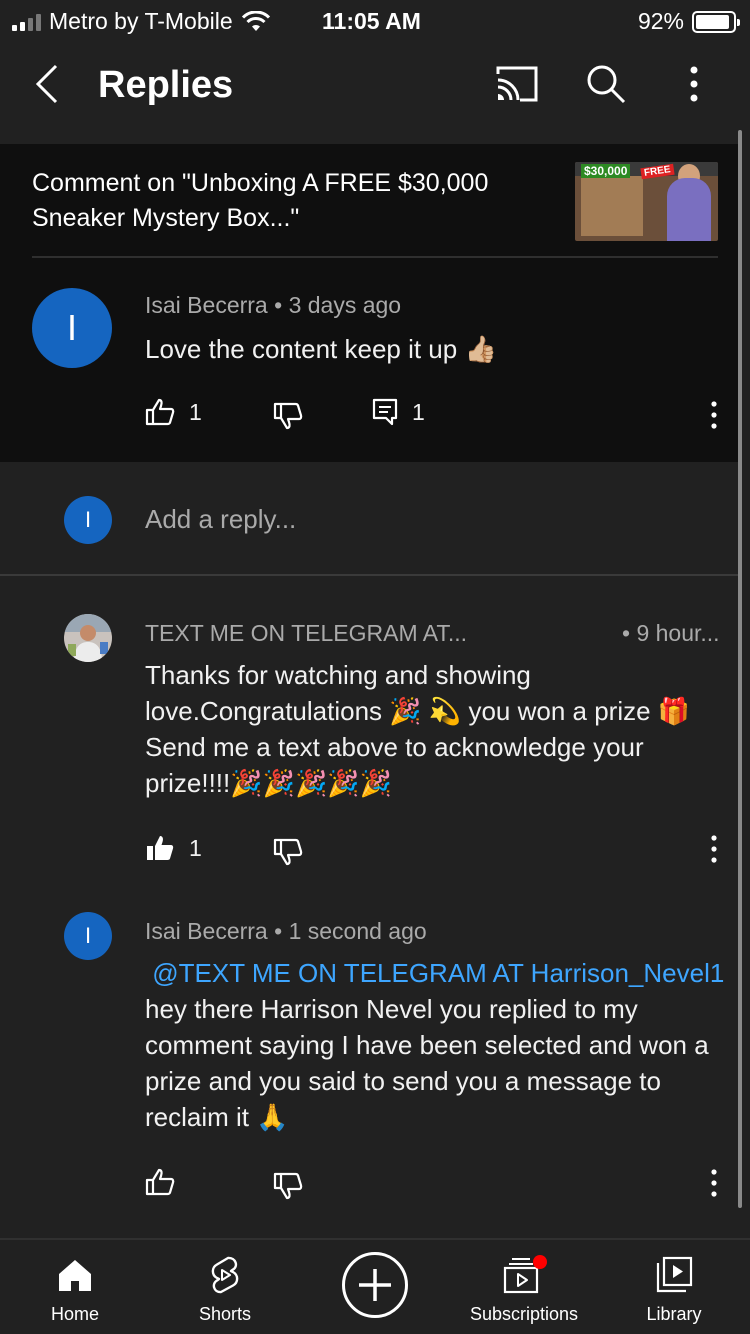 The width and height of the screenshot is (750, 1334). Describe the element at coordinates (160, 848) in the screenshot. I see `thumbs-up-filled-icon` at that location.